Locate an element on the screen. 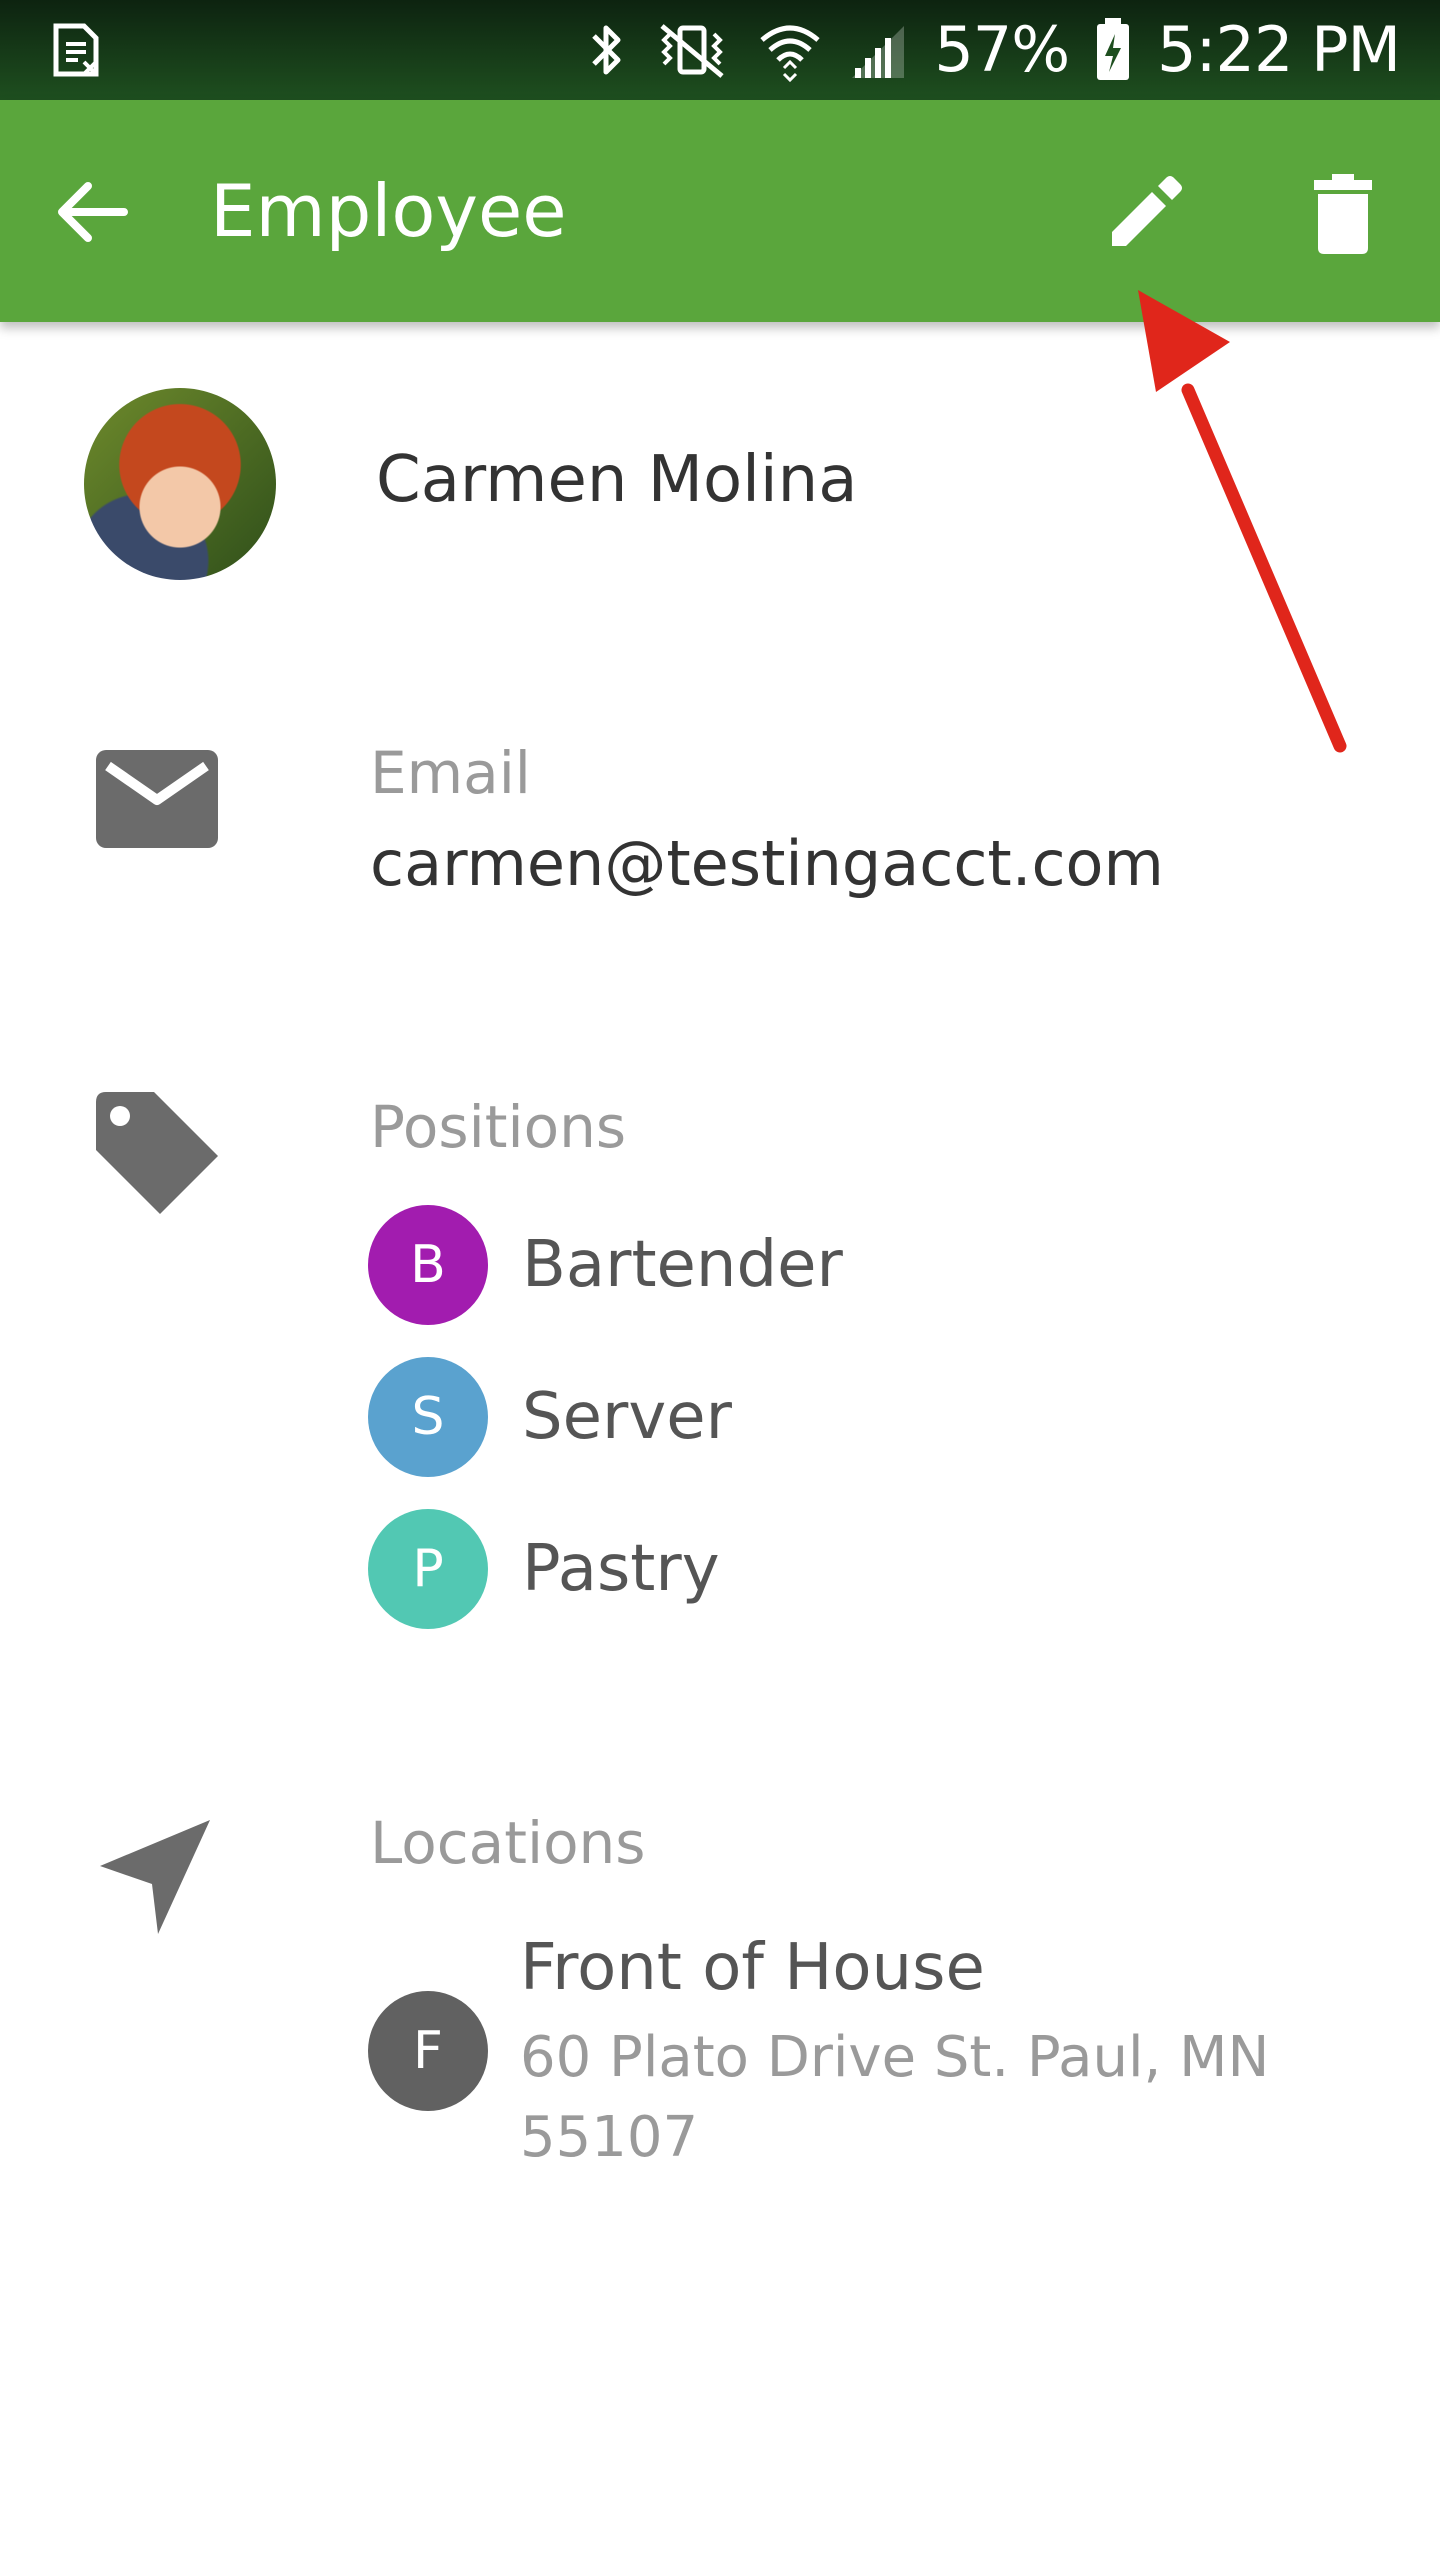 This screenshot has width=1440, height=2560. email-value: carmen@testingacct.com is located at coordinates (767, 864).